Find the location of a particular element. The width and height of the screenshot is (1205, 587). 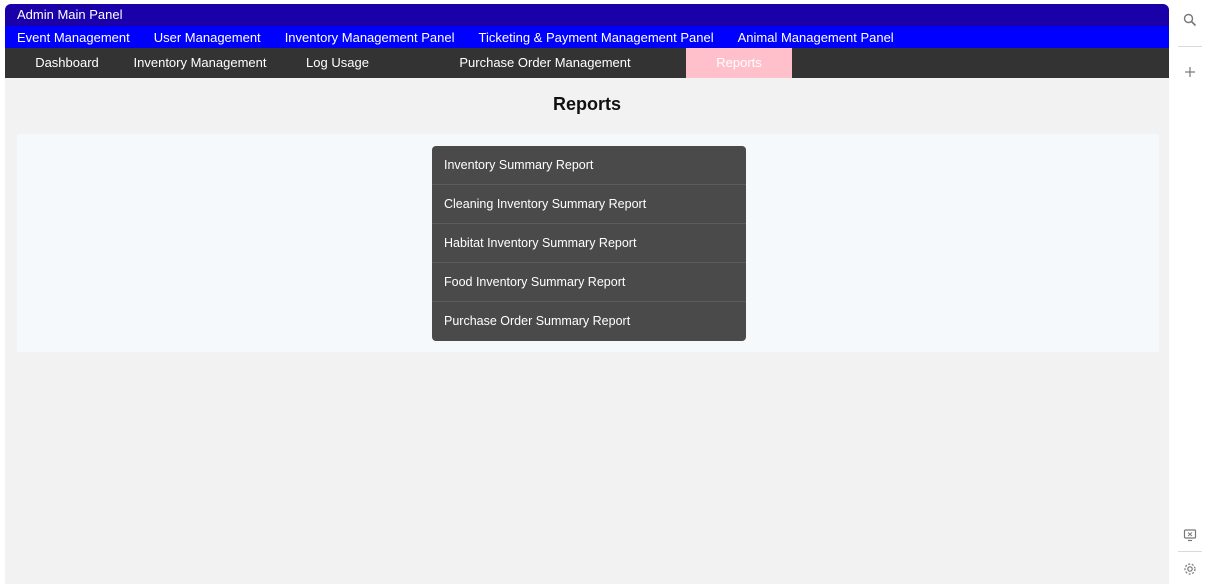

tab-reports: Reports is located at coordinates (739, 63).